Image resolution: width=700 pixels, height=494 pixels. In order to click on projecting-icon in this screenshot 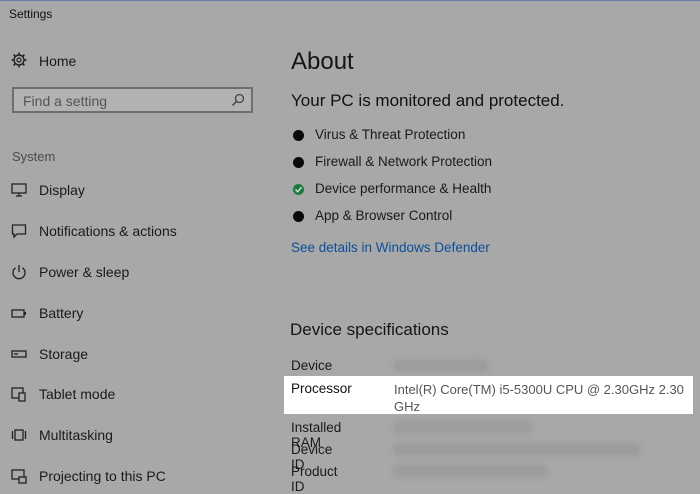, I will do `click(19, 476)`.